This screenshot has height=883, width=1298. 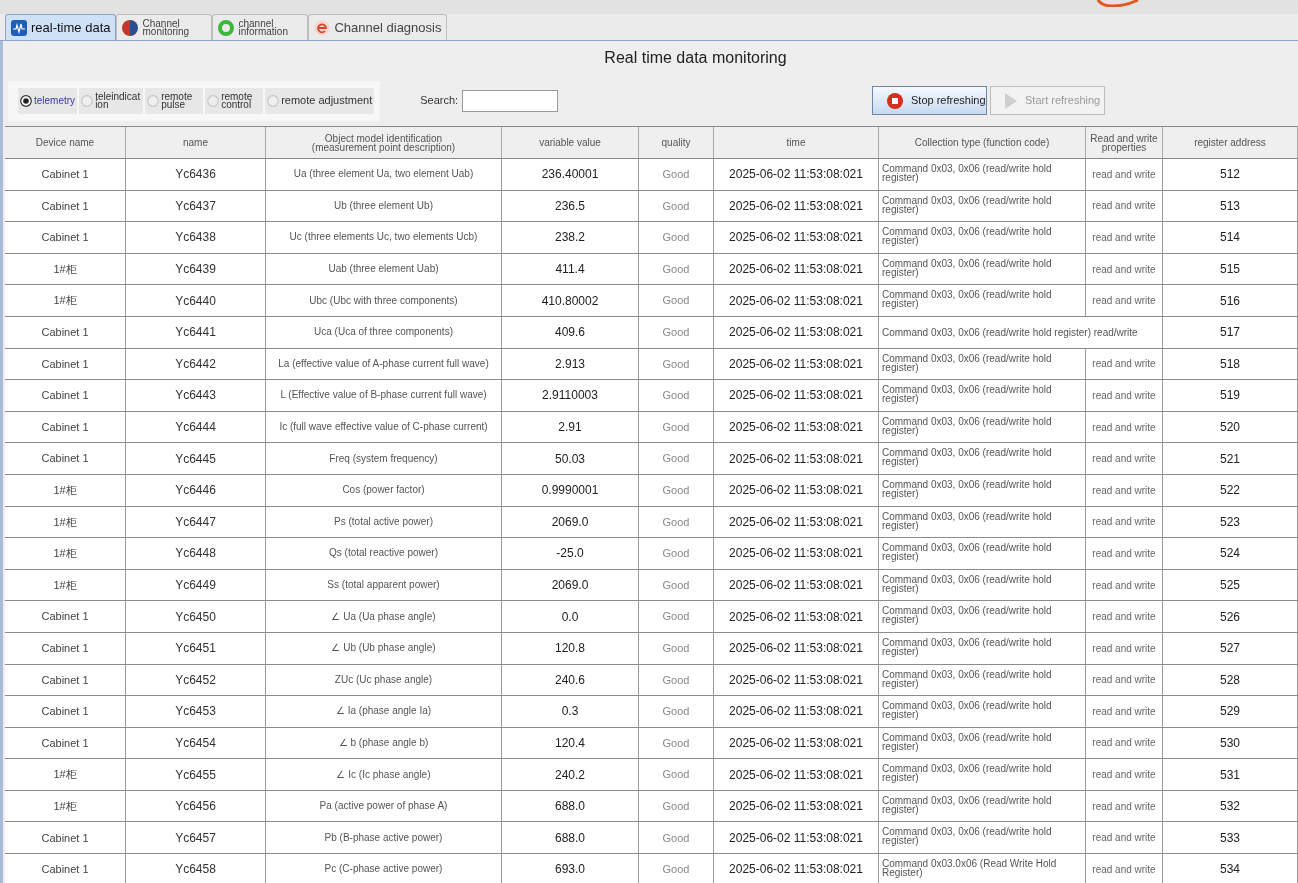 I want to click on table-cell: Yc6447, so click(x=196, y=522).